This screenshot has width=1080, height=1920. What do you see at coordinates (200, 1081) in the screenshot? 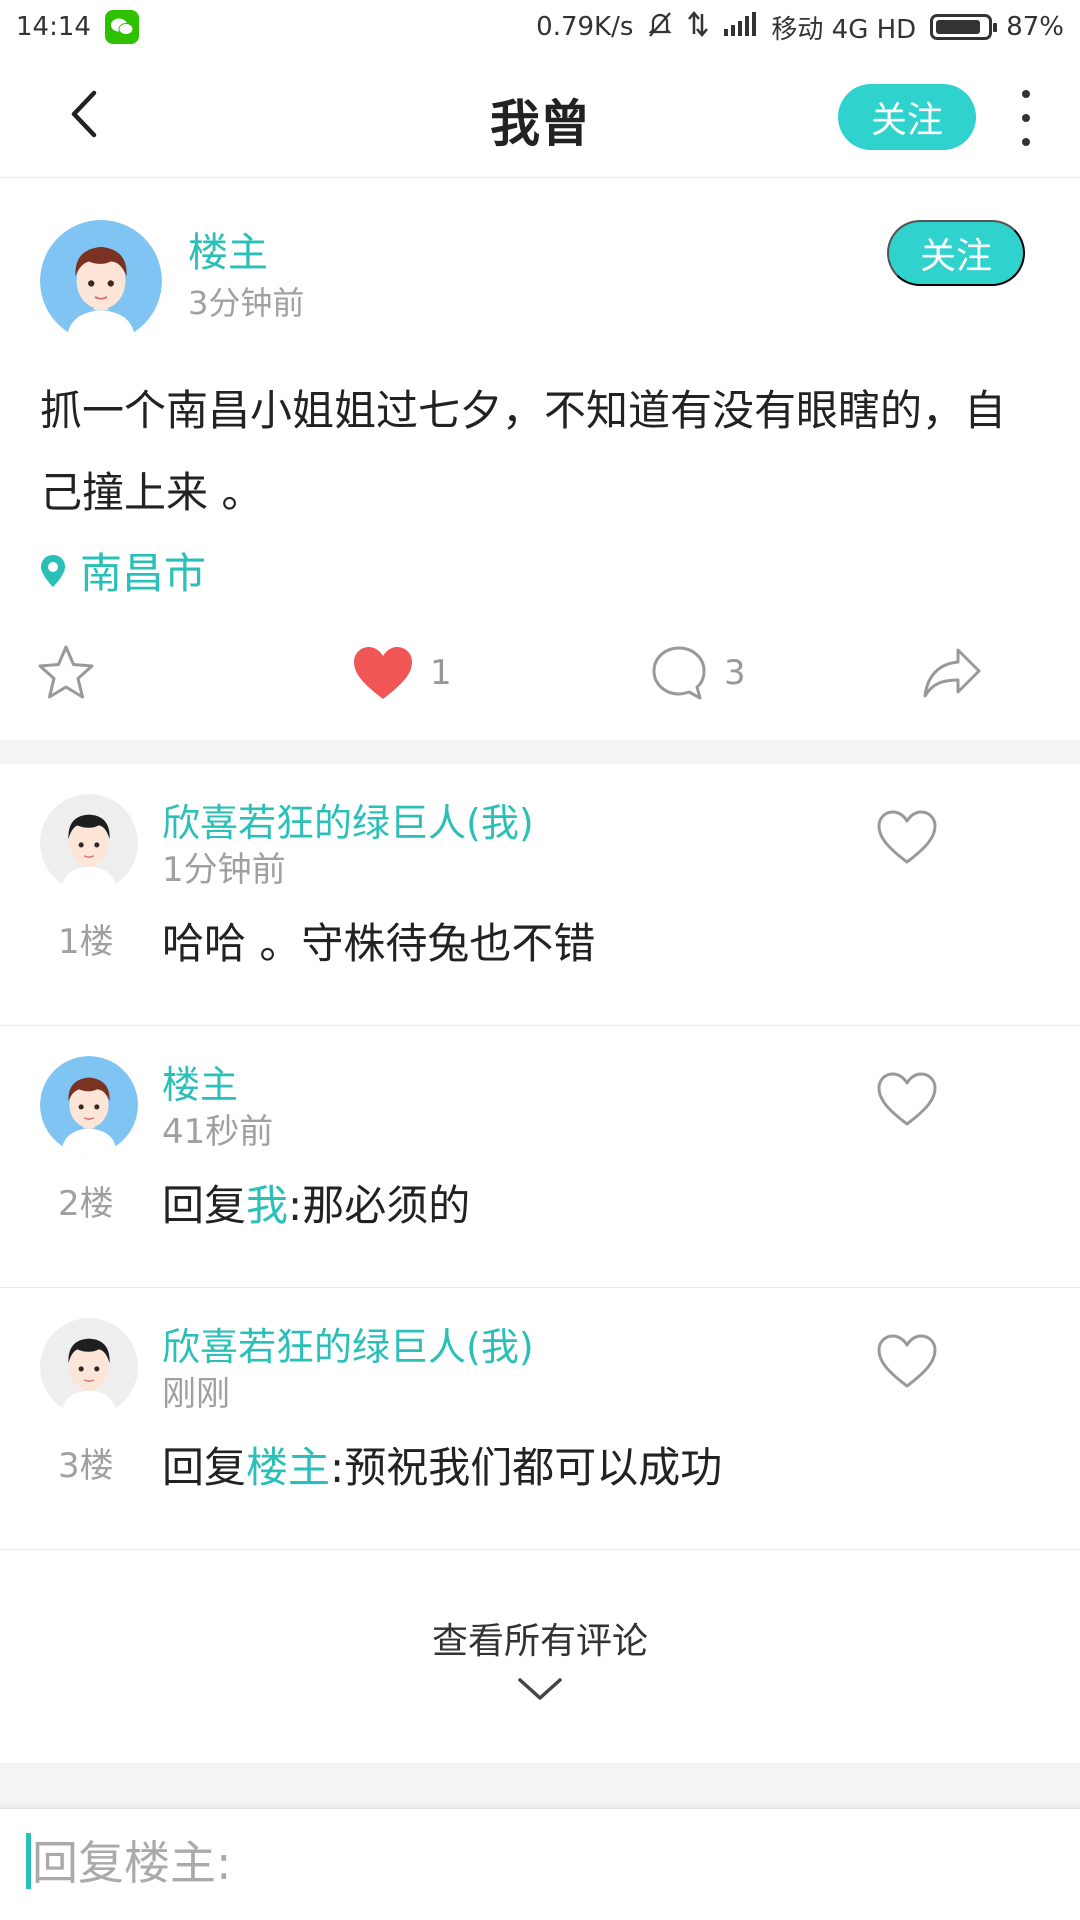
I see `comment-author: 楼主` at bounding box center [200, 1081].